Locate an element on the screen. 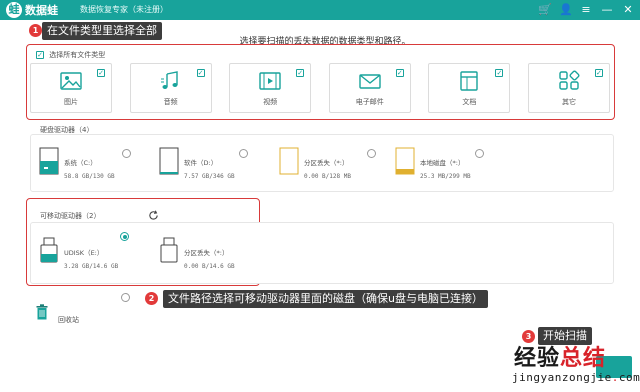 Image resolution: width=640 pixels, height=392 pixels. close-icon: ✕ is located at coordinates (628, 10).